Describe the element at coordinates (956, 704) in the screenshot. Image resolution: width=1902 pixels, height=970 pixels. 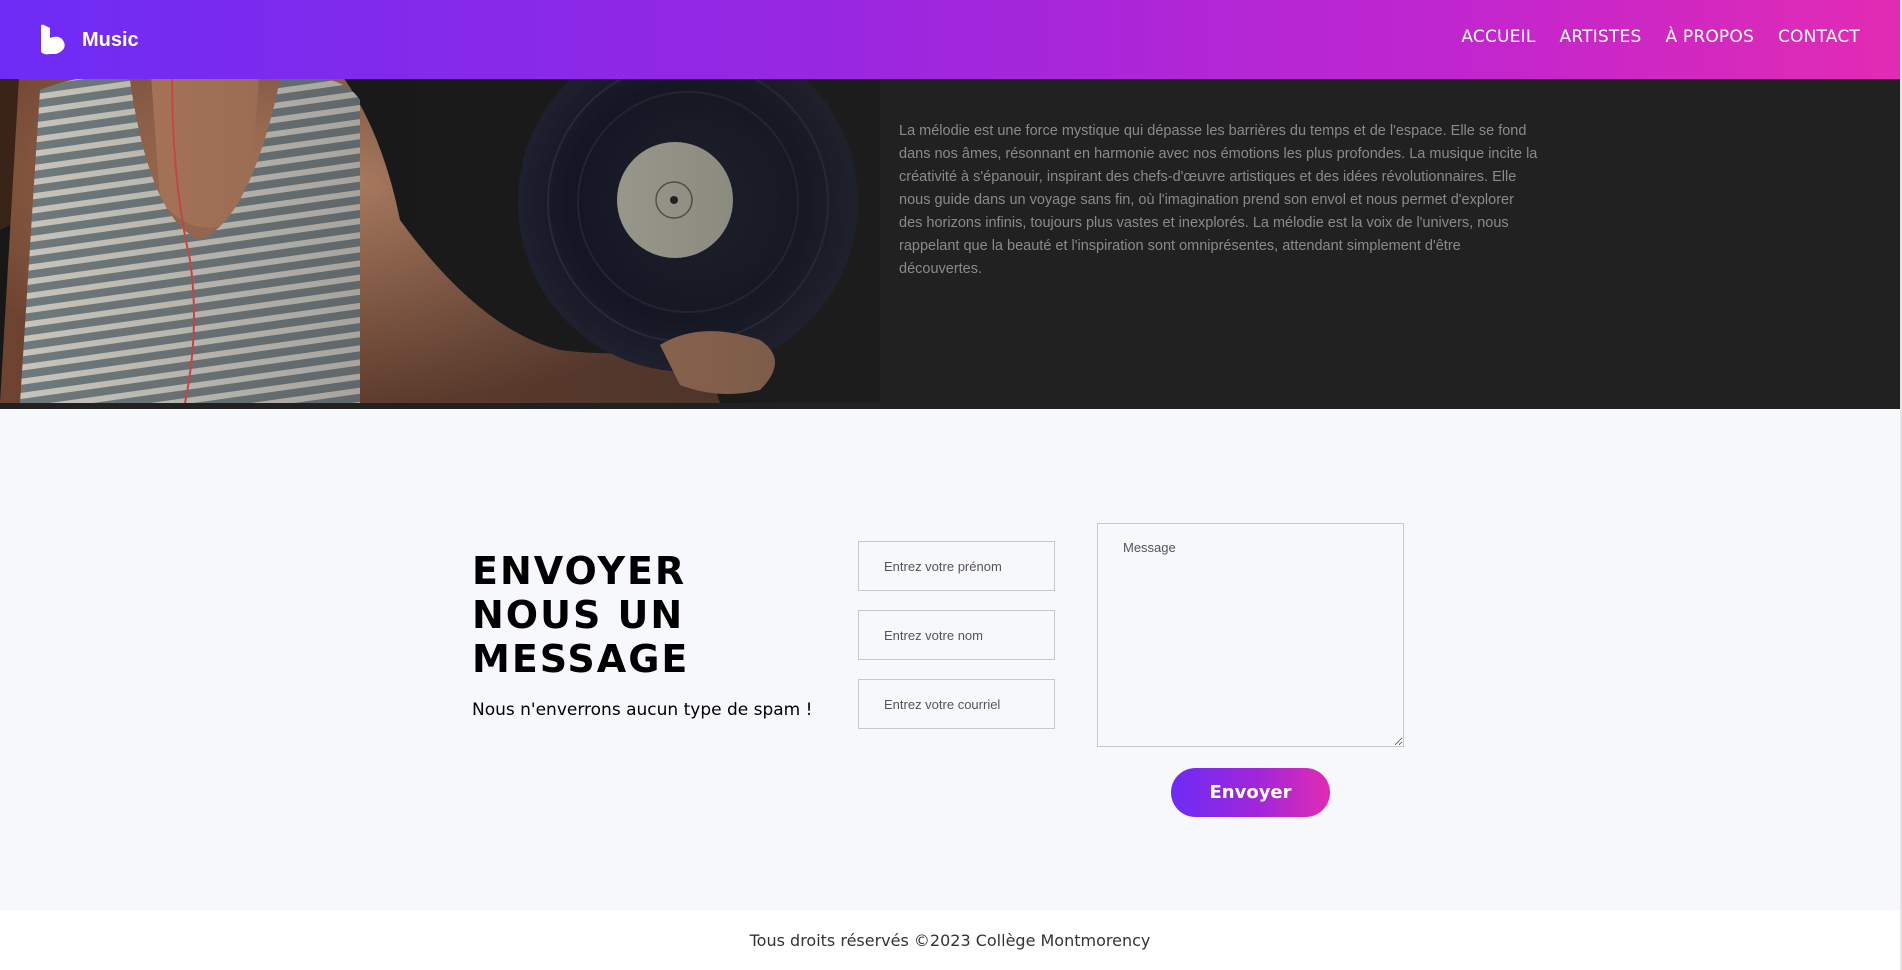
I see `email-input` at that location.